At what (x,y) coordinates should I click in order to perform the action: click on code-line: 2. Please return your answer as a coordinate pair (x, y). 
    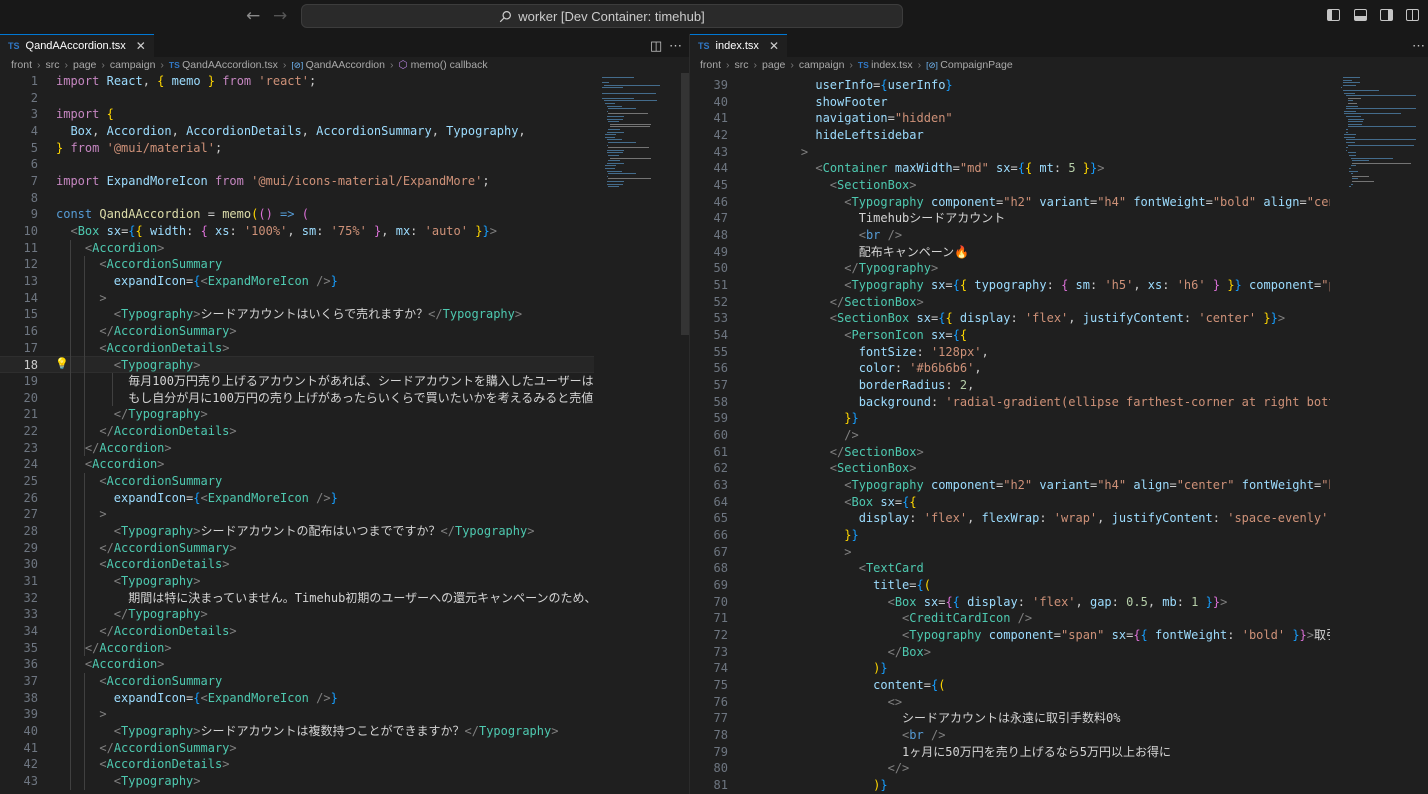
    Looking at the image, I should click on (297, 98).